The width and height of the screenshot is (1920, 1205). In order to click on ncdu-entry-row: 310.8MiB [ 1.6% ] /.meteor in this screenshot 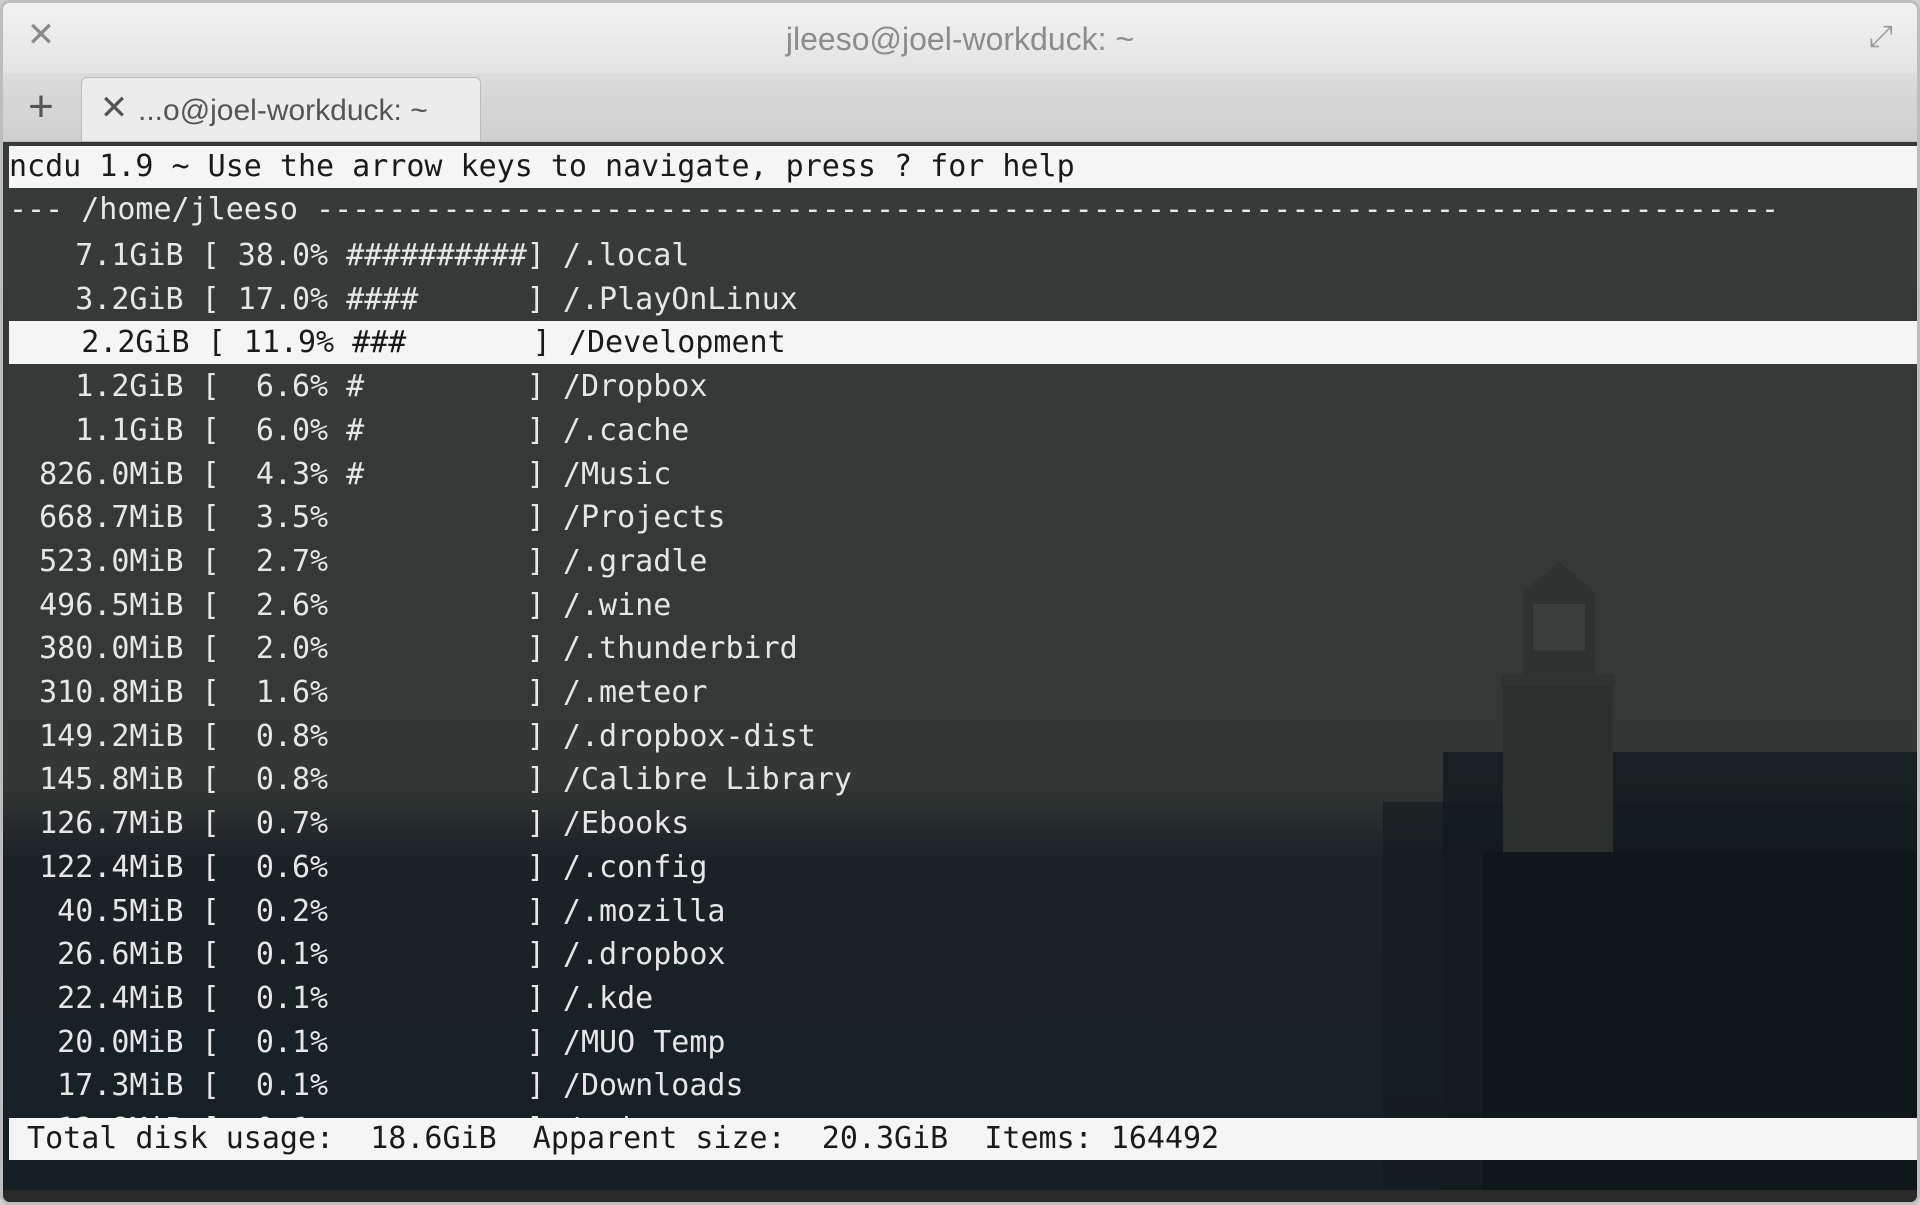, I will do `click(355, 692)`.